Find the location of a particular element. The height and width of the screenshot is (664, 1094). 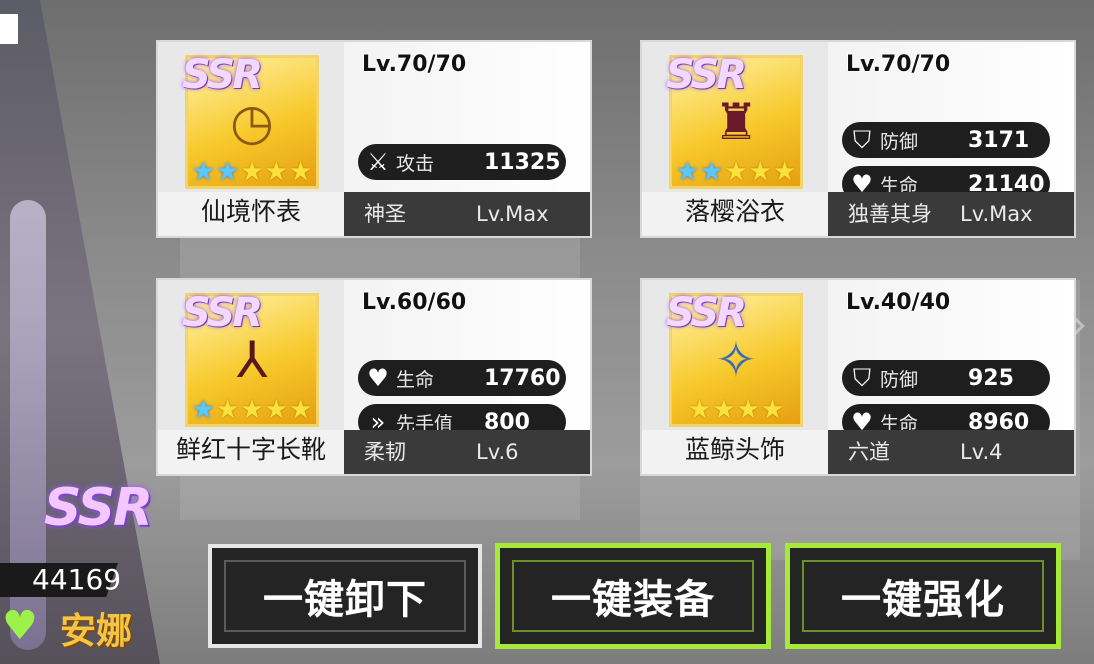

stat-pill: ⛉ 防御 925 is located at coordinates (946, 378).